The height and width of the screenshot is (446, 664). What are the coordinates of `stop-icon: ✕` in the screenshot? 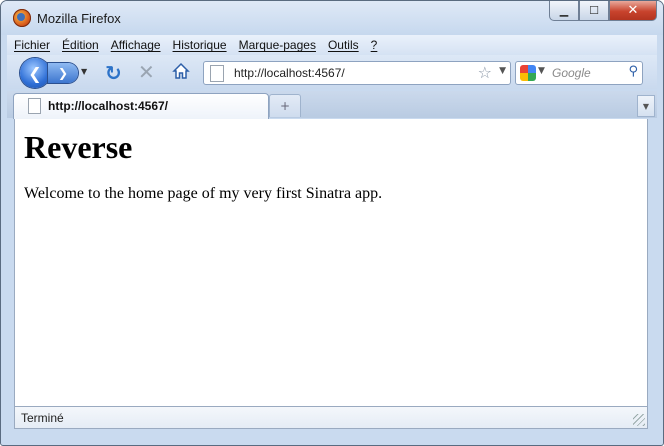 It's located at (146, 72).